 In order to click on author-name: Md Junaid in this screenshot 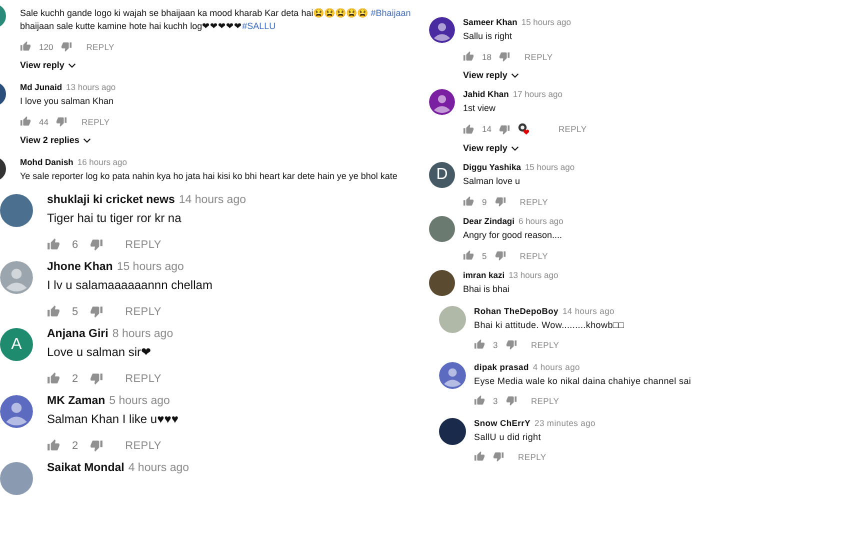, I will do `click(41, 87)`.